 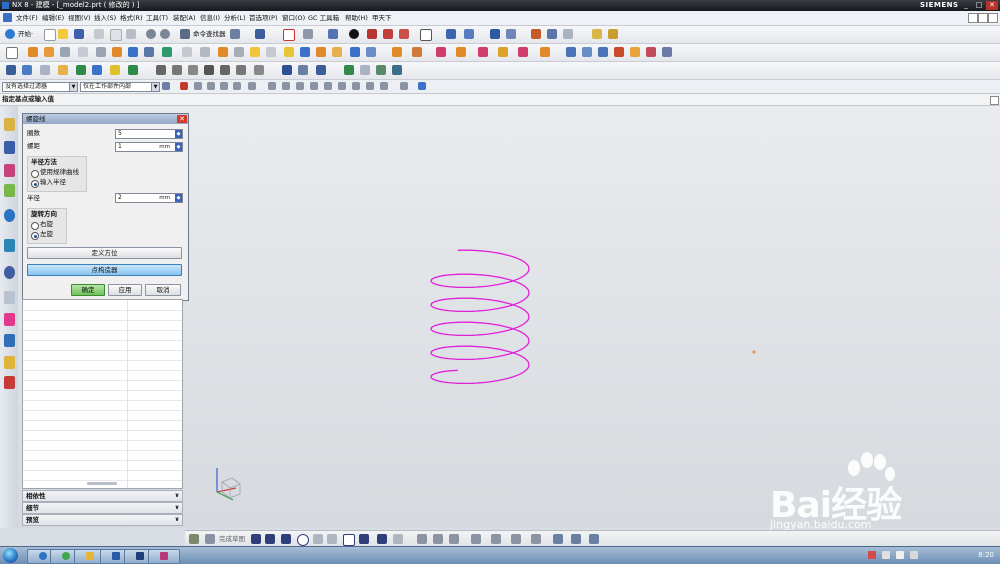 What do you see at coordinates (102, 520) in the screenshot?
I see `preview-section: 预览 ∨` at bounding box center [102, 520].